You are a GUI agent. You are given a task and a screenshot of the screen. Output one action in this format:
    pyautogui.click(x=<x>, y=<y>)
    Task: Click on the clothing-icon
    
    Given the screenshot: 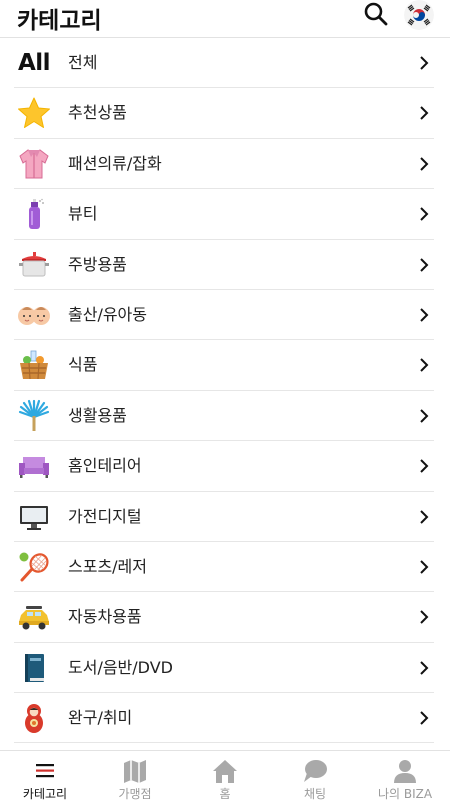 What is the action you would take?
    pyautogui.click(x=34, y=164)
    